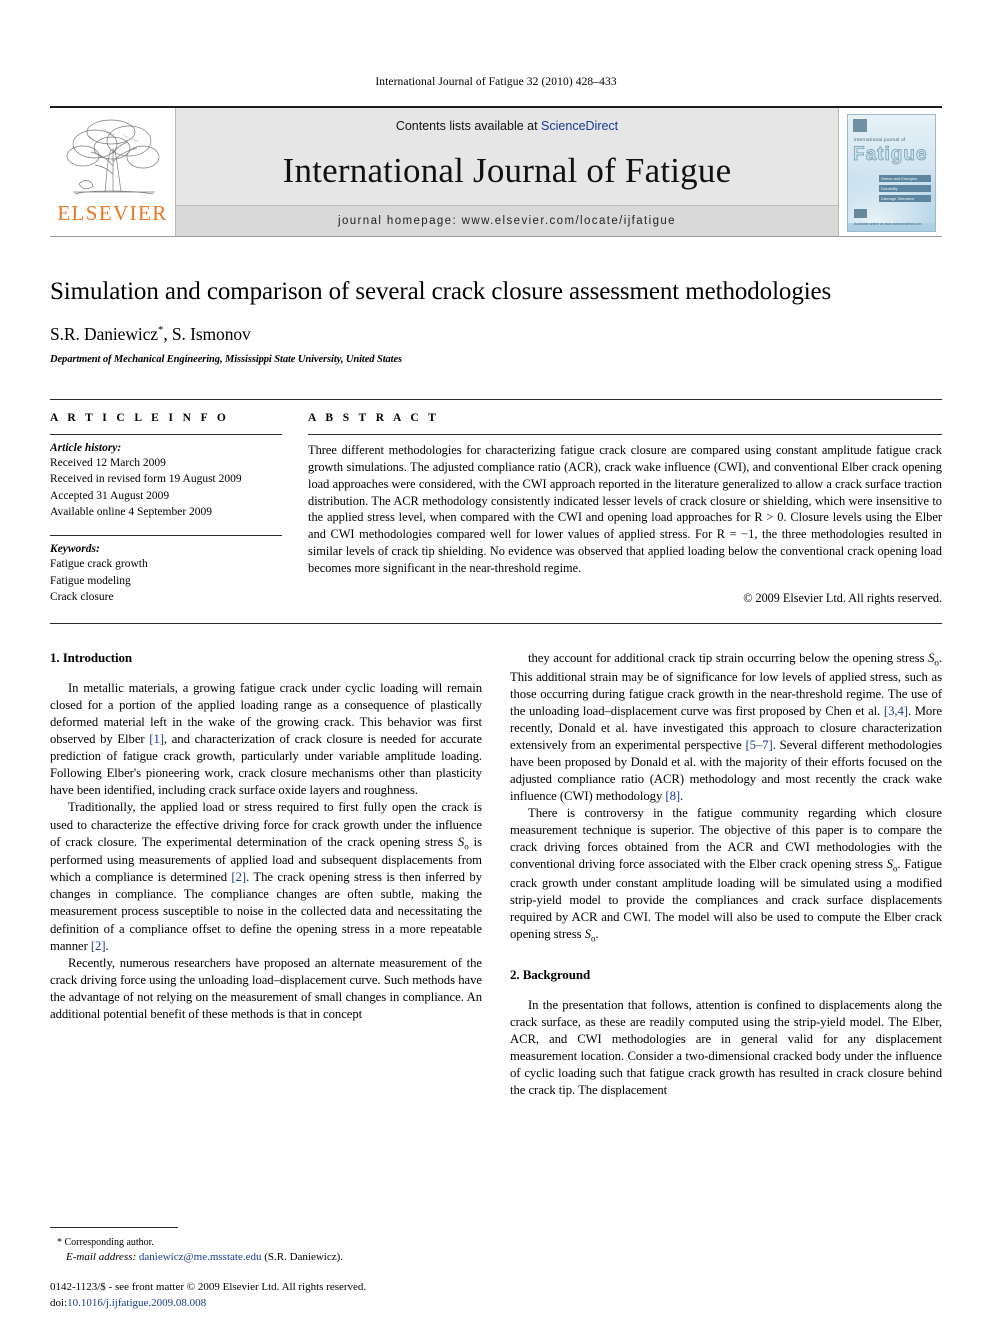 The width and height of the screenshot is (992, 1323). Describe the element at coordinates (101, 1256) in the screenshot. I see `email-label: E-mail address:` at that location.